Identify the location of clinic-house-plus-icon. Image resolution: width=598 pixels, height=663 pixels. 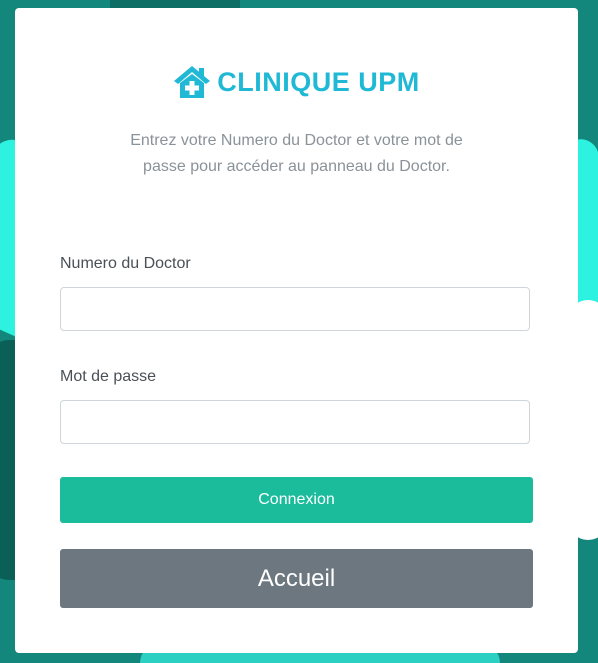
(192, 82).